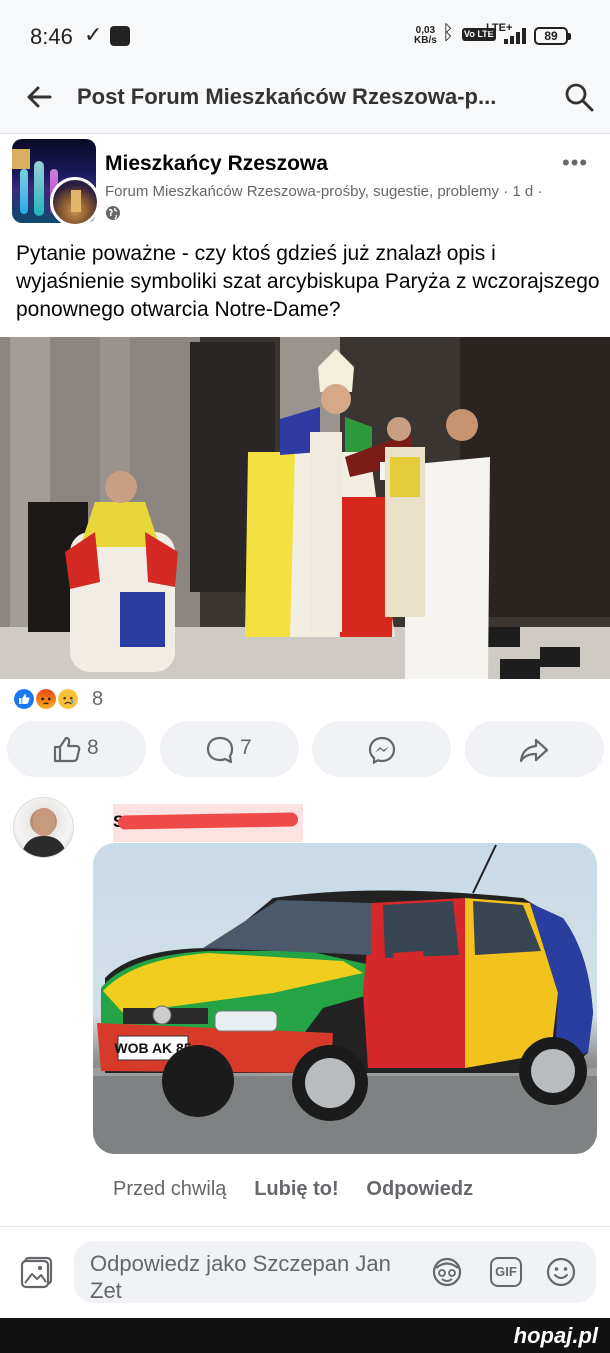 The width and height of the screenshot is (610, 1353). What do you see at coordinates (51, 36) in the screenshot?
I see `clock: 8:46` at bounding box center [51, 36].